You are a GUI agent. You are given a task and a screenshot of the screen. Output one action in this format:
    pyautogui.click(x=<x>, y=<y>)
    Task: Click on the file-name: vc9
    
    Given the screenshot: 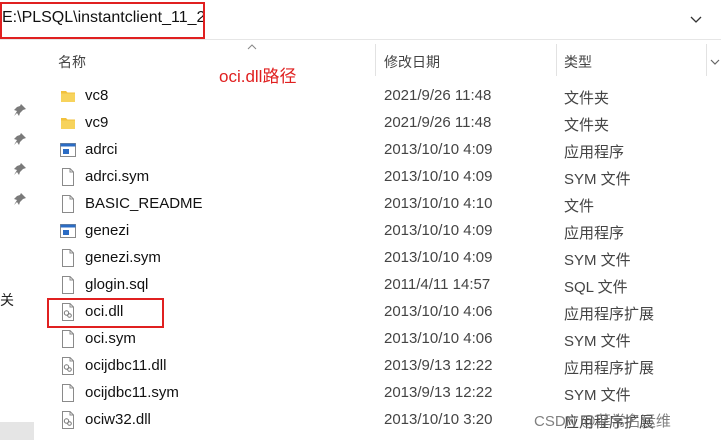 What is the action you would take?
    pyautogui.click(x=97, y=122)
    